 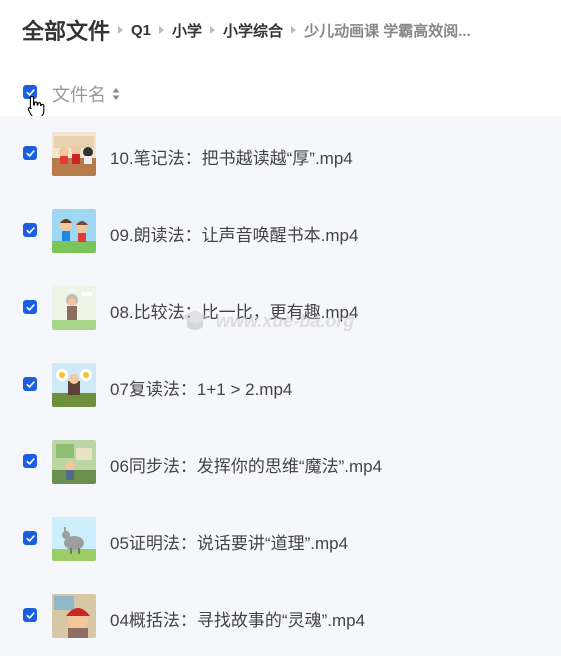 I want to click on file-name: 07复读法：1+1 > 2.mp4, so click(x=201, y=387).